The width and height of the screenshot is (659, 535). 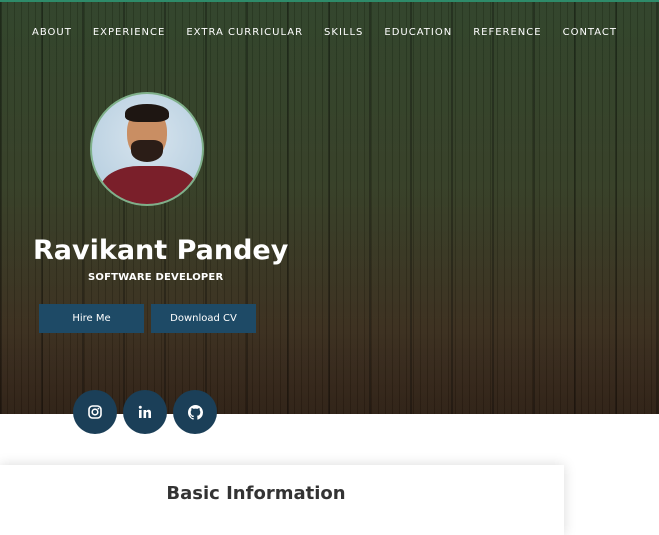 What do you see at coordinates (418, 32) in the screenshot?
I see `nav-education: EDUCATION` at bounding box center [418, 32].